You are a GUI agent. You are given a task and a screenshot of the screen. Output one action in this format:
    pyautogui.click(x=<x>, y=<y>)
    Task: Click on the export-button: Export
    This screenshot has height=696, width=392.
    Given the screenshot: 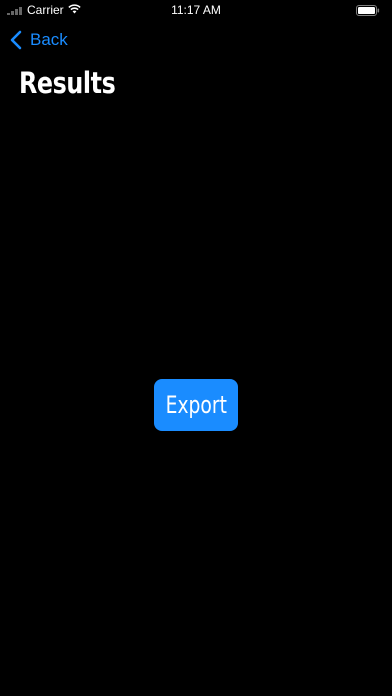 What is the action you would take?
    pyautogui.click(x=196, y=405)
    